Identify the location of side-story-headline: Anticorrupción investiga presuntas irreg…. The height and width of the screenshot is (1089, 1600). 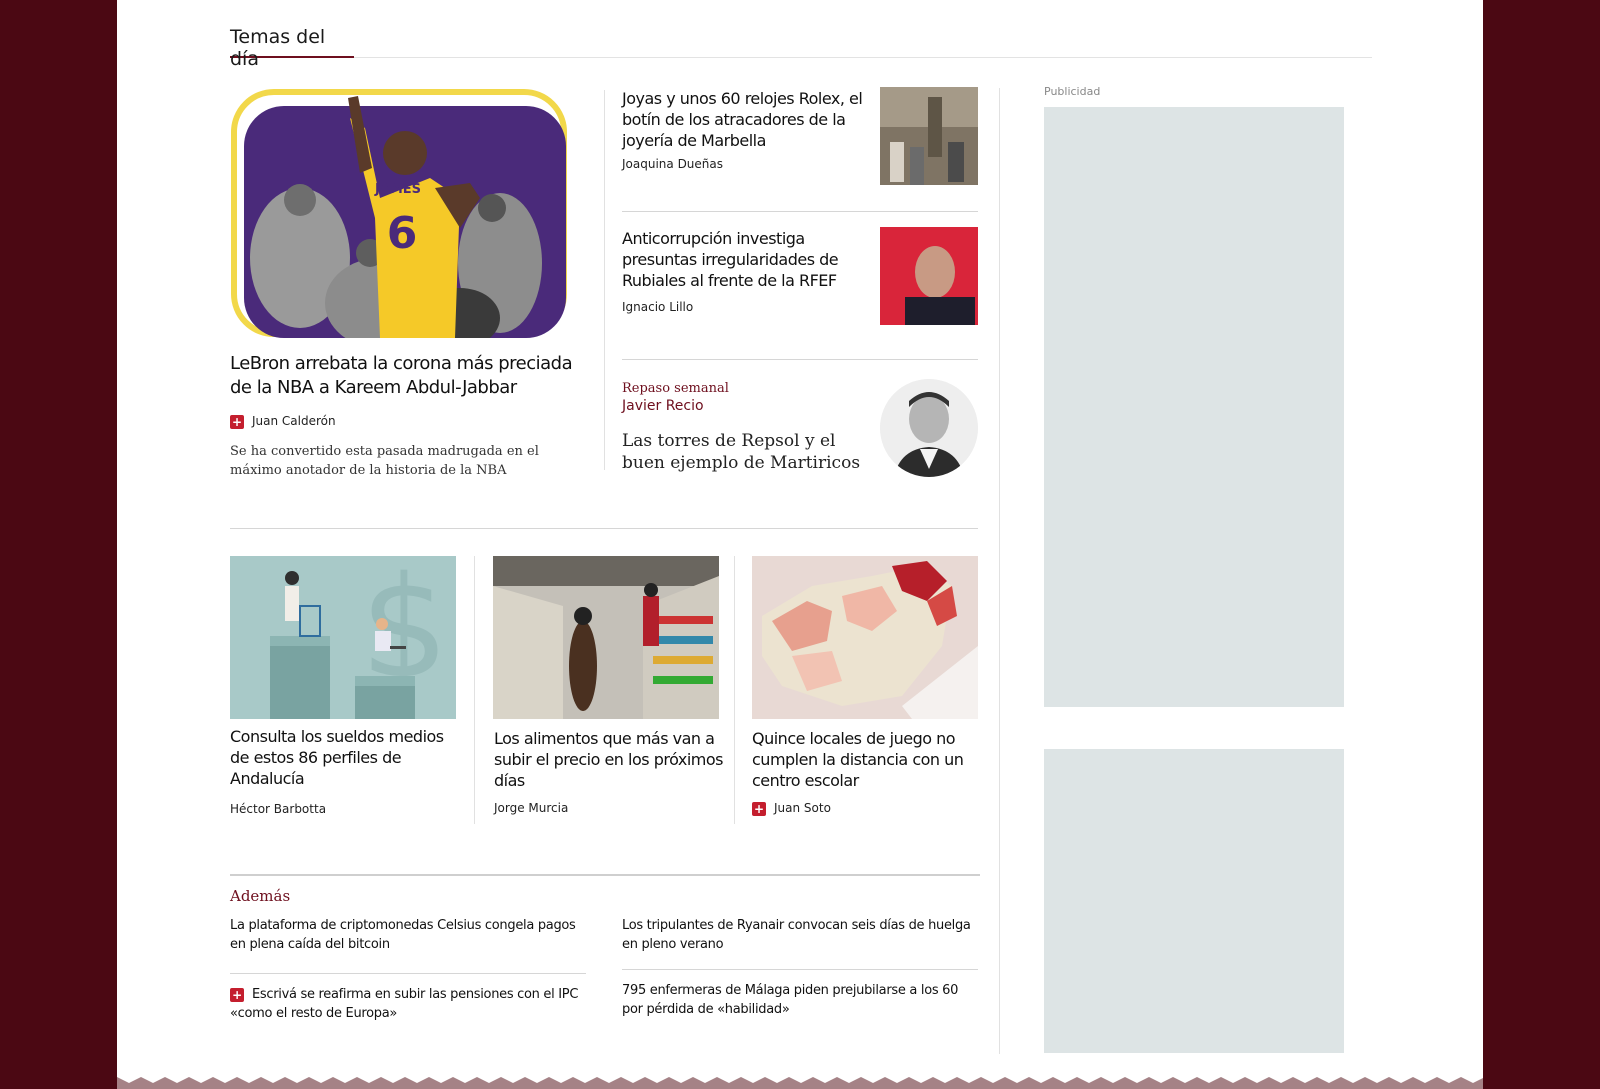
(747, 259).